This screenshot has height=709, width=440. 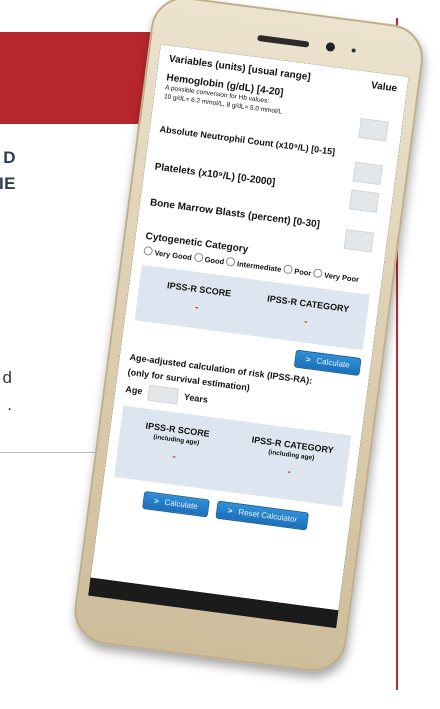 What do you see at coordinates (373, 130) in the screenshot?
I see `hemoglobin-input` at bounding box center [373, 130].